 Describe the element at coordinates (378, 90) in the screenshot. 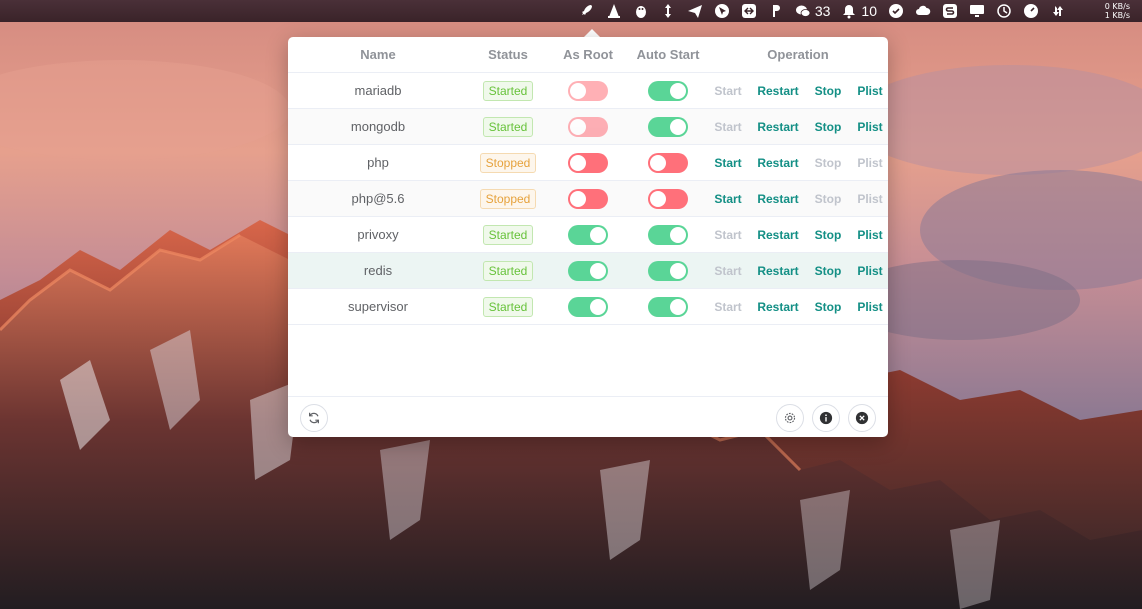

I see `service-name: mariadb` at that location.